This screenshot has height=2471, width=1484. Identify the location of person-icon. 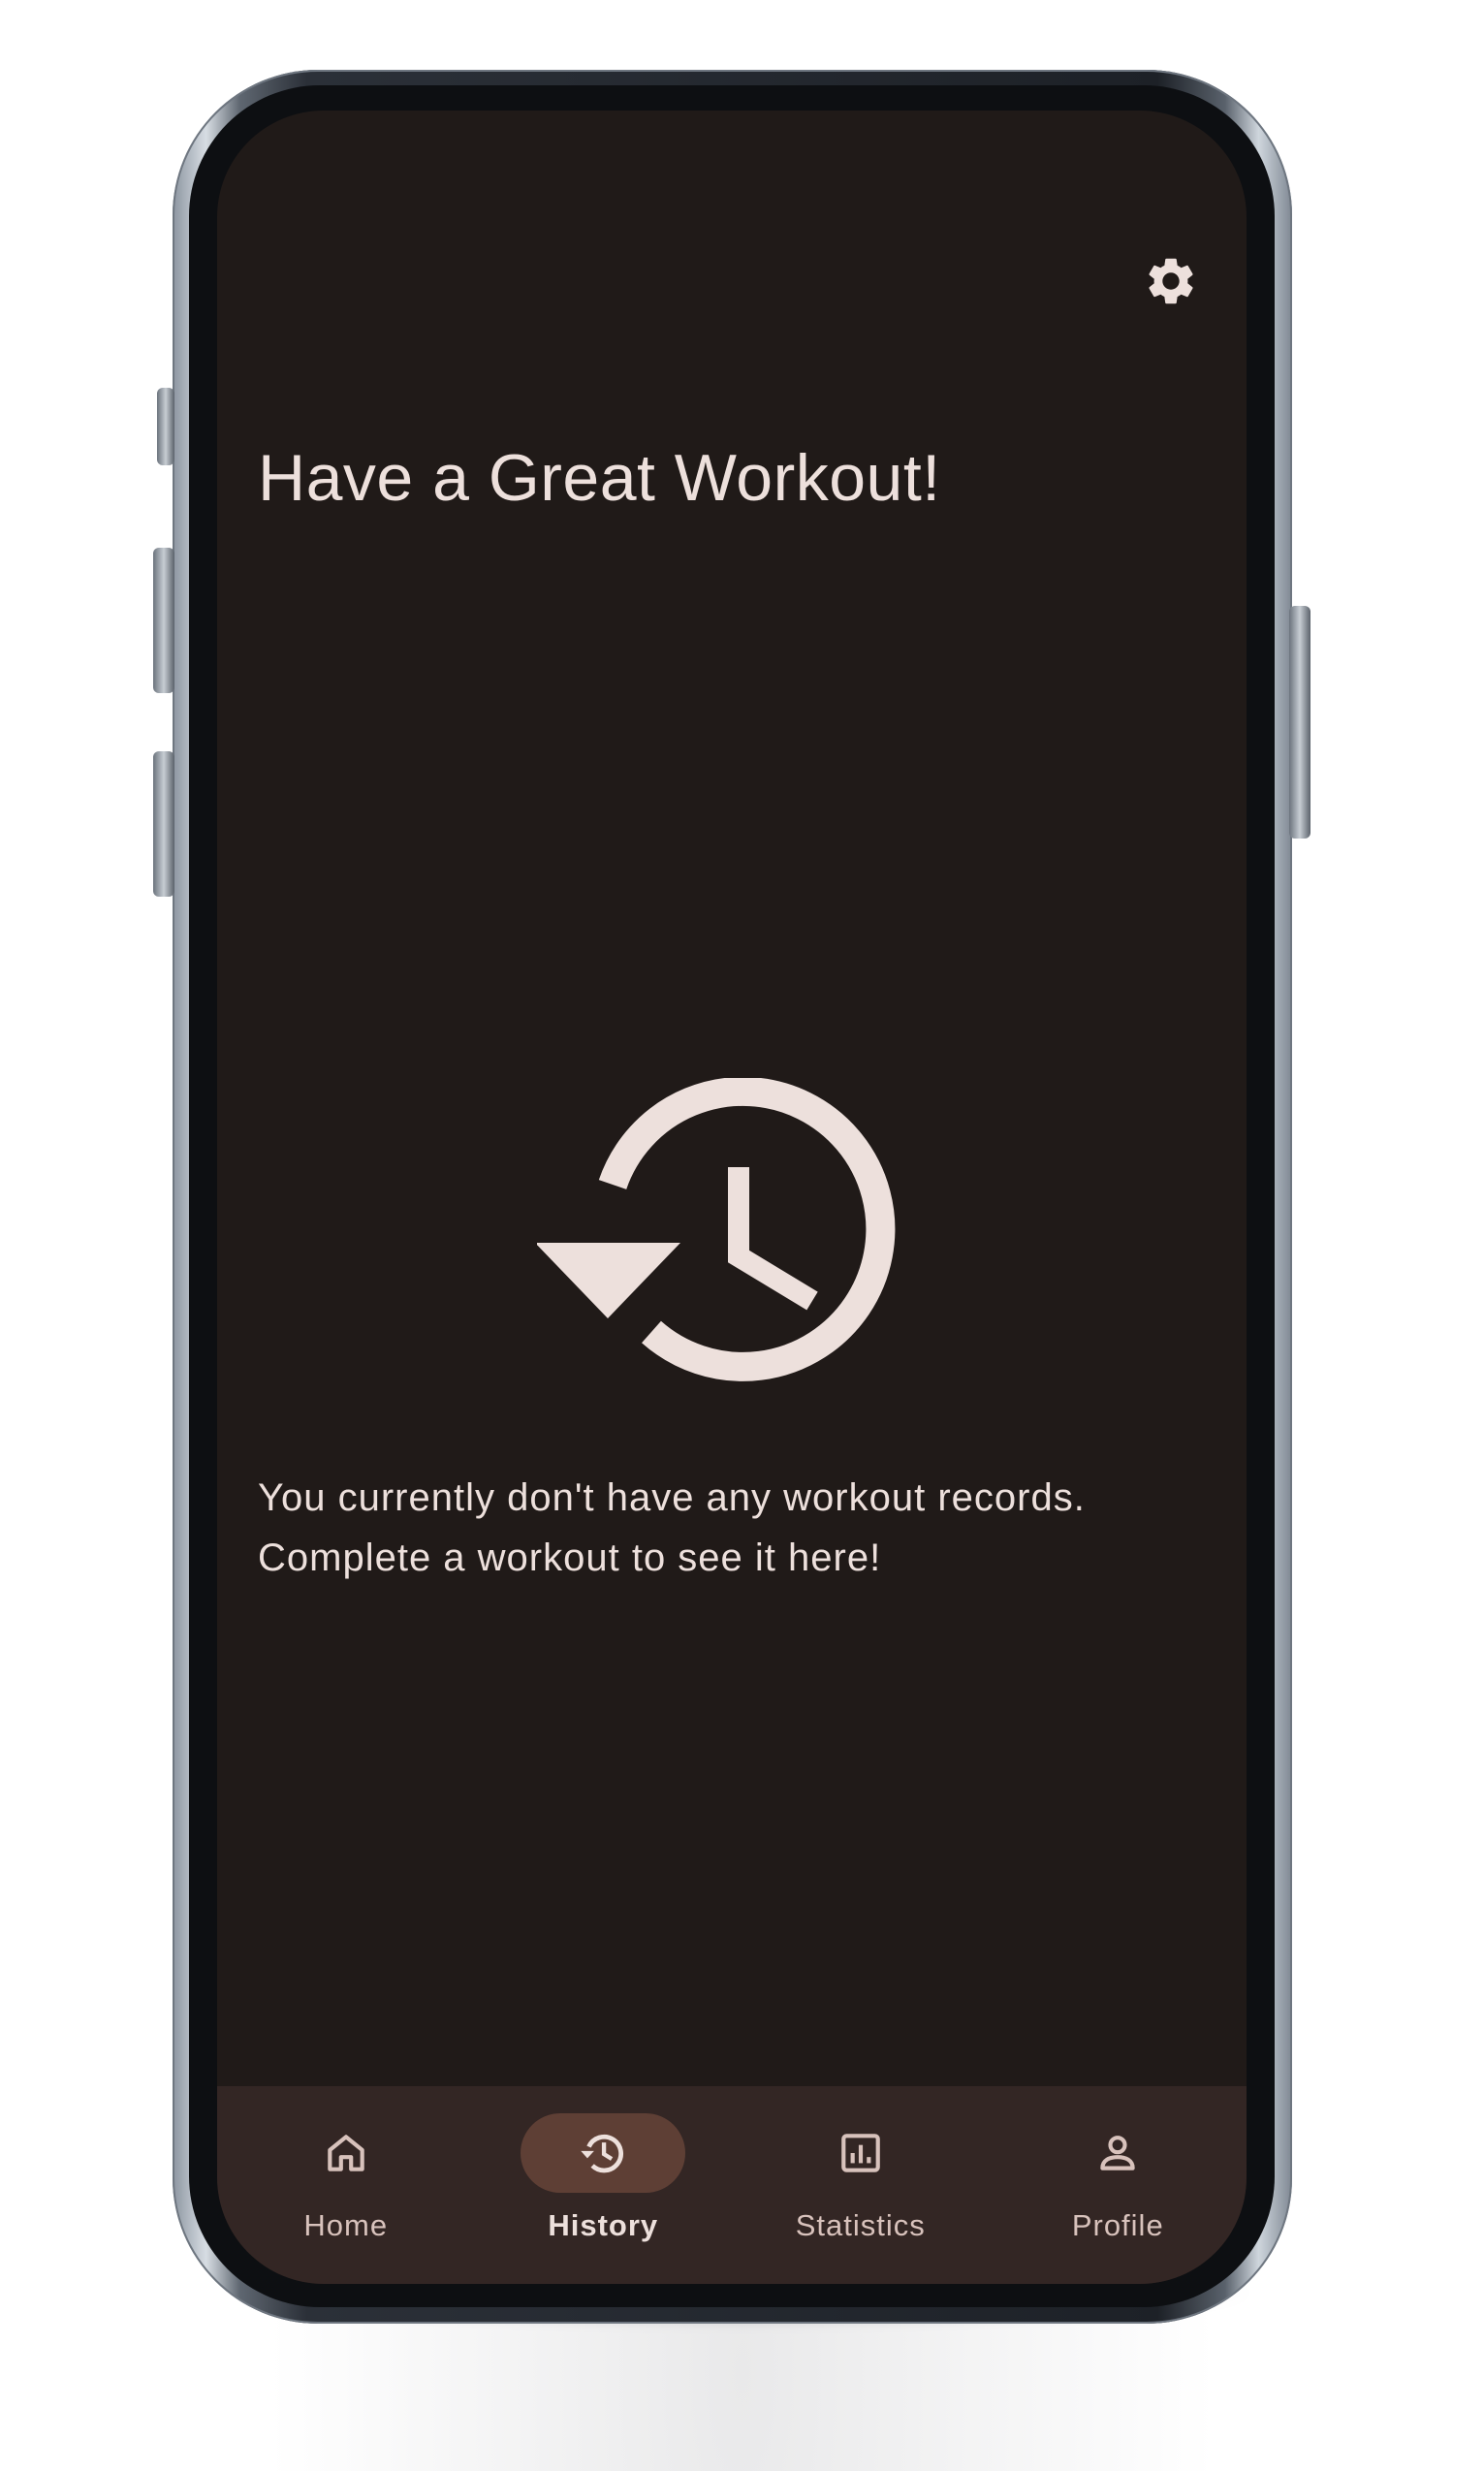
(1118, 2153).